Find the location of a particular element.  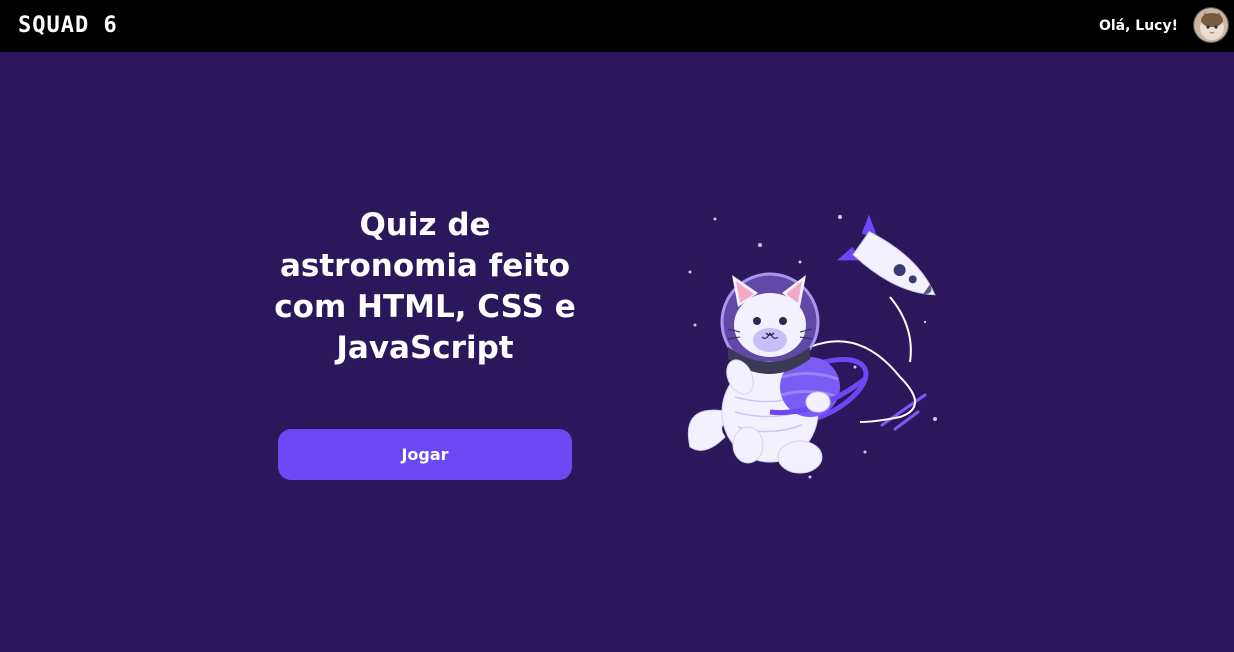

top-navbar: SQUAD 6 Olá, Lucy! is located at coordinates (617, 26).